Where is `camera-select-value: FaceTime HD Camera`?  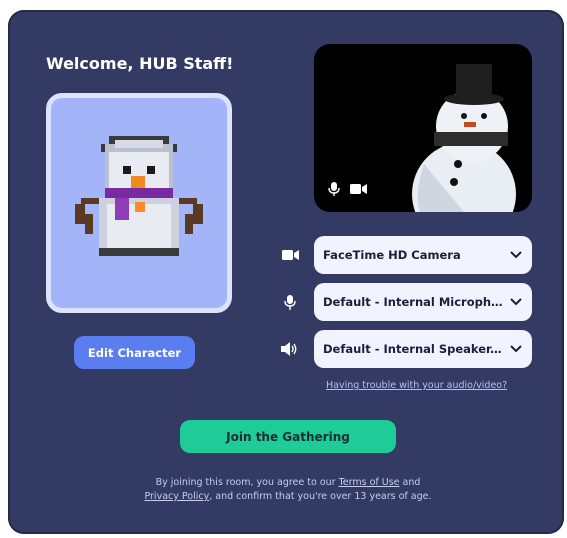 camera-select-value: FaceTime HD Camera is located at coordinates (392, 255).